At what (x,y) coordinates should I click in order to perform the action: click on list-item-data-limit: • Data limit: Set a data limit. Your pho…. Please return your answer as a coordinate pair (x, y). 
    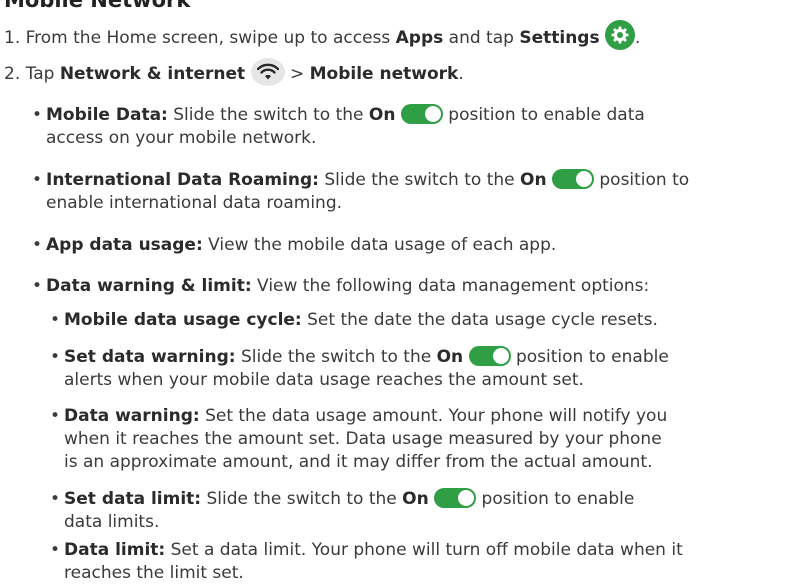
    Looking at the image, I should click on (366, 562).